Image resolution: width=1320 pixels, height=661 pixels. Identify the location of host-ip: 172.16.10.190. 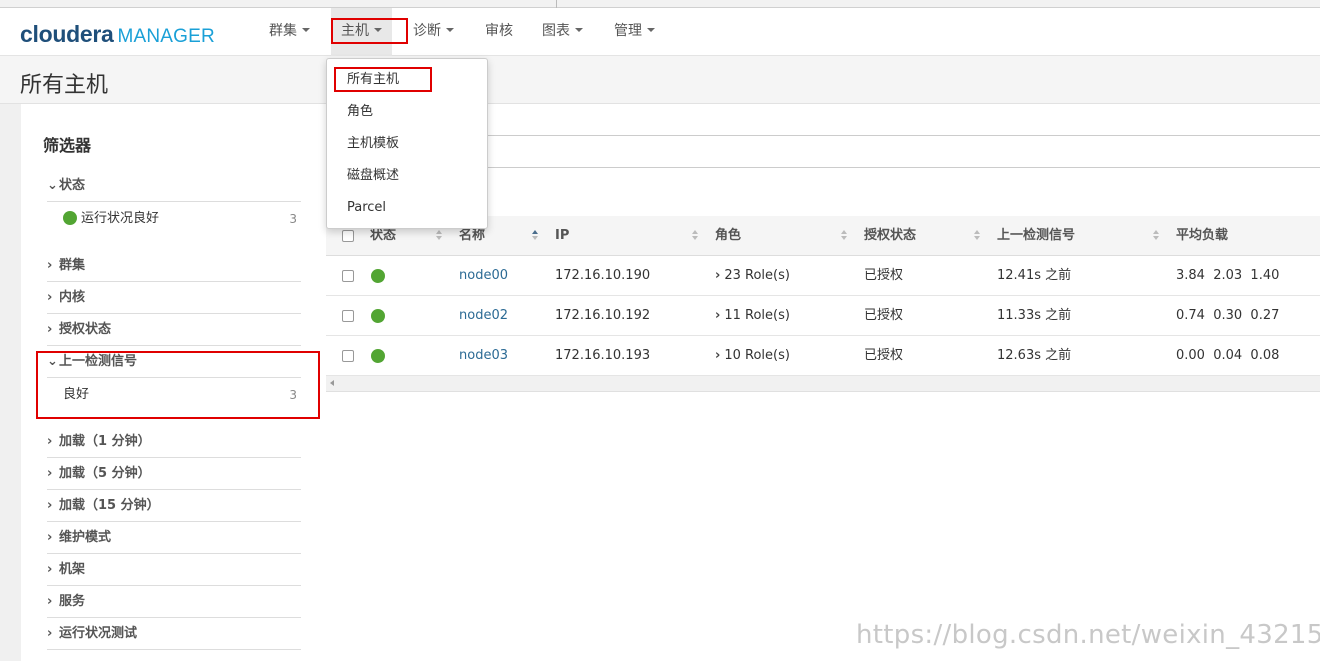
(603, 275).